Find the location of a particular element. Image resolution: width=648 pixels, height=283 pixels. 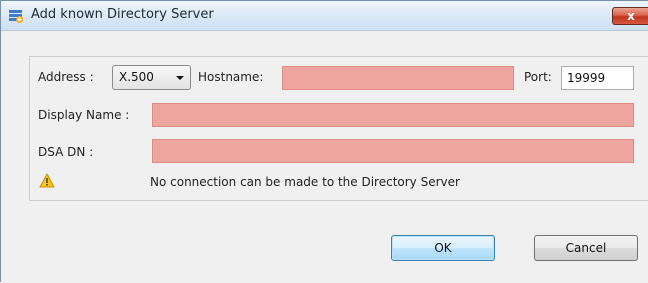

address-label: Address : is located at coordinates (66, 77).